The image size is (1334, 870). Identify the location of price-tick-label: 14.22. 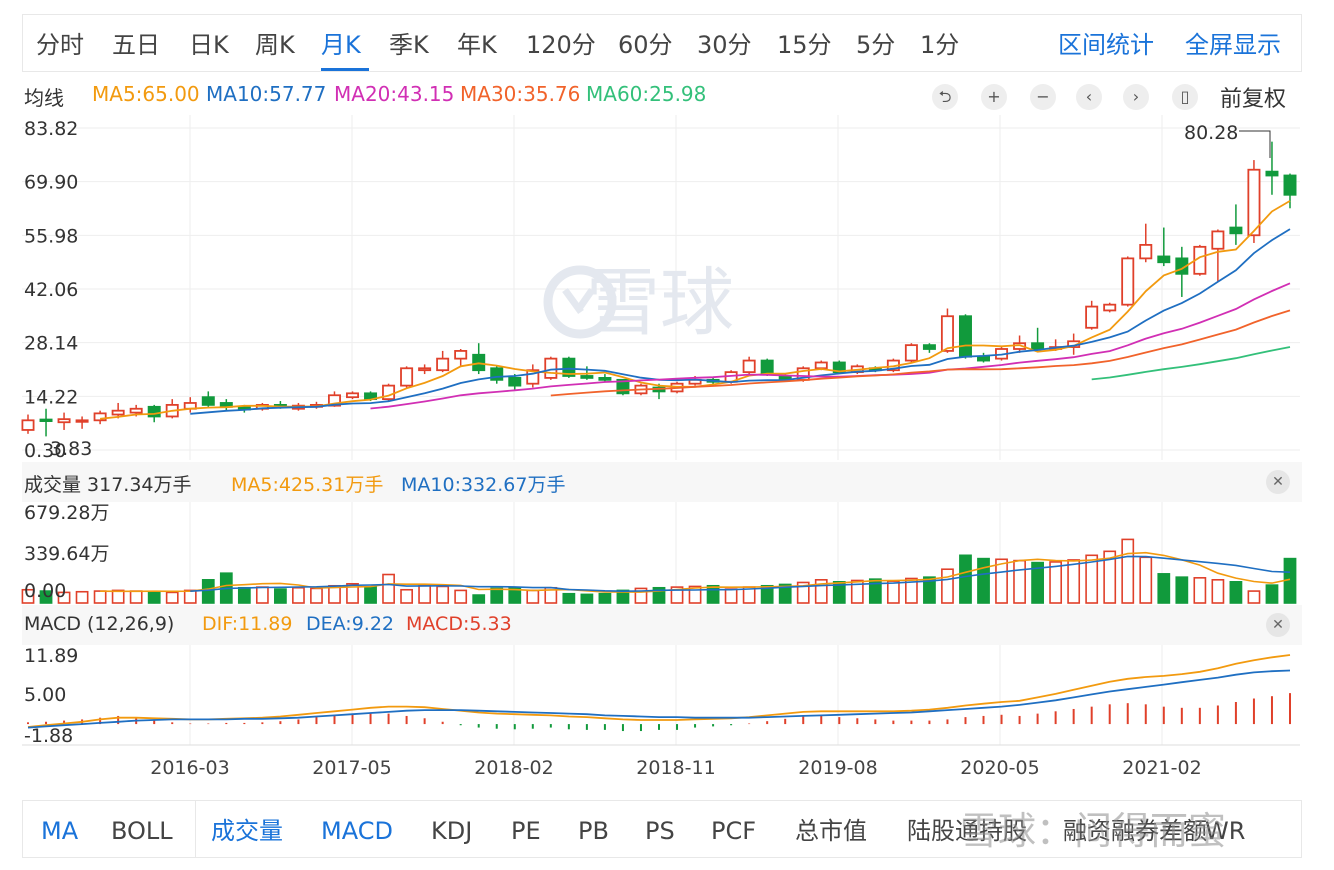
(51, 397).